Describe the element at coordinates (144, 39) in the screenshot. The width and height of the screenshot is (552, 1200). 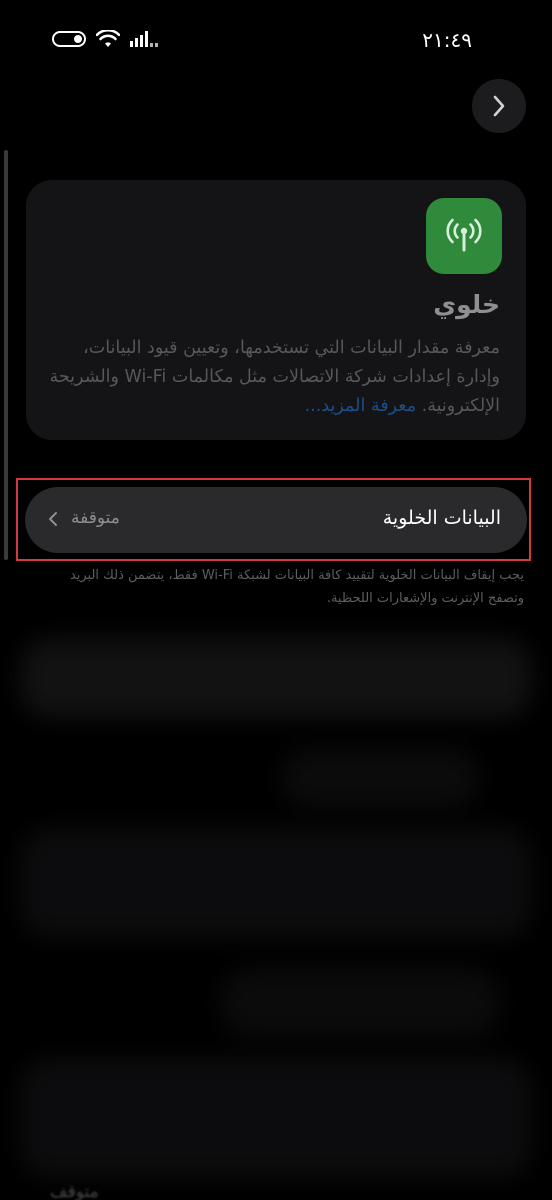
I see `signal-icon` at that location.